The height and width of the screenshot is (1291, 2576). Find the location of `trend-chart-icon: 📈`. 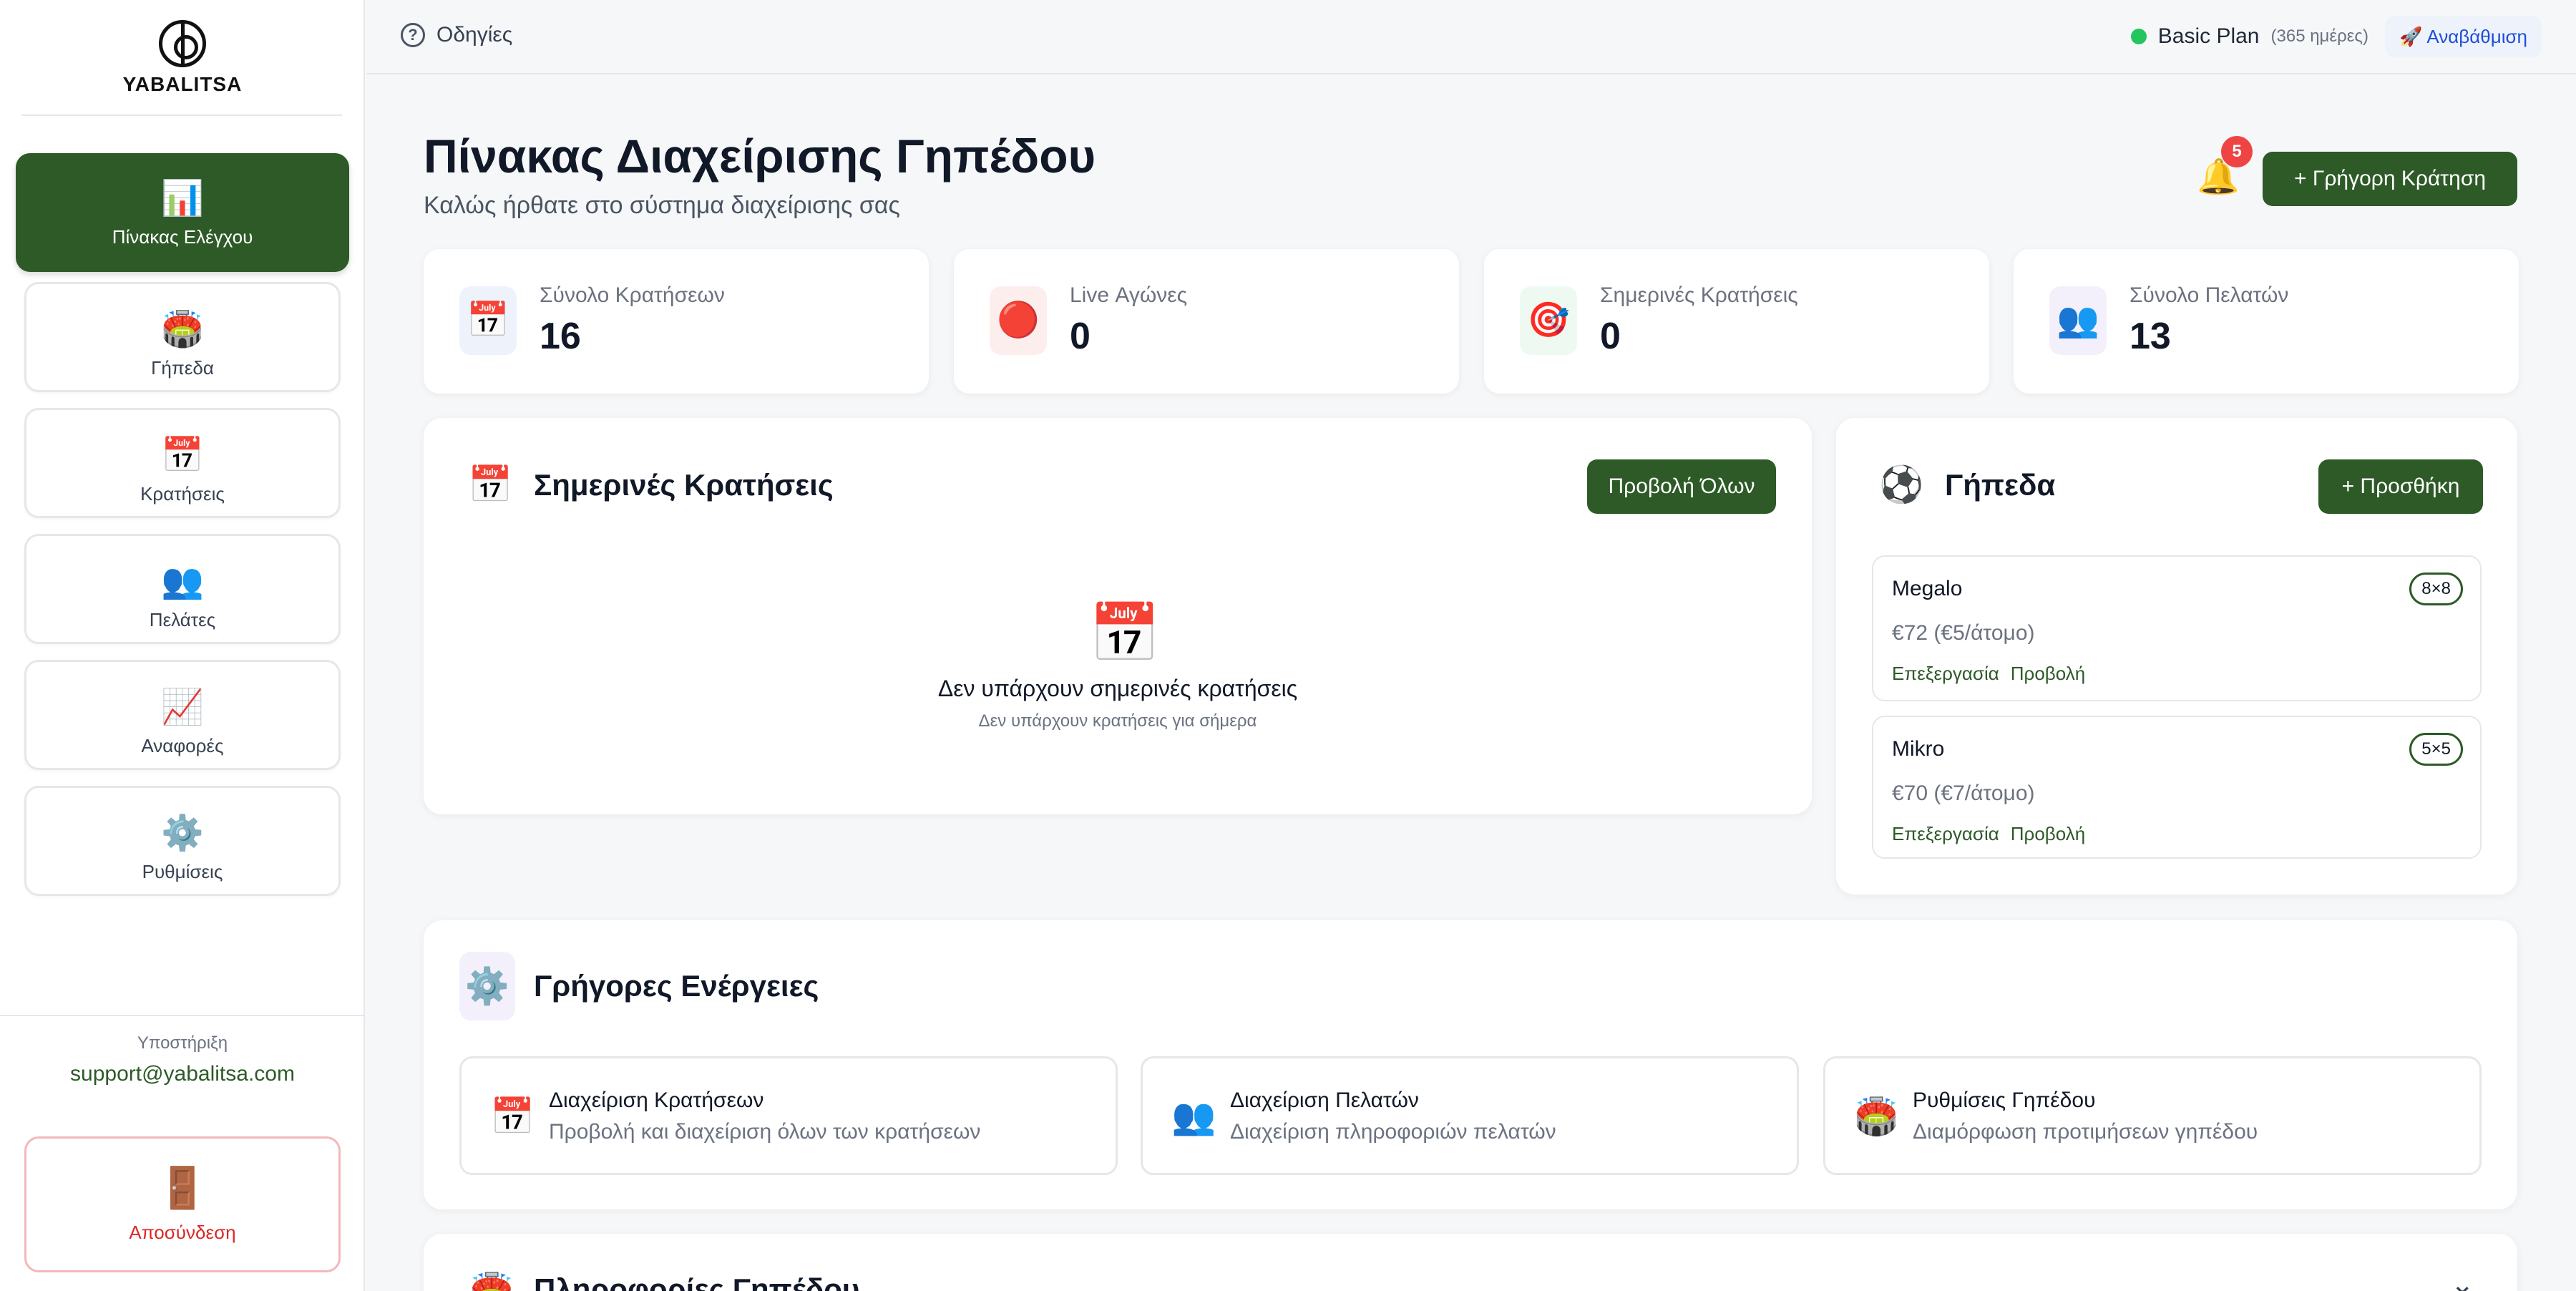

trend-chart-icon: 📈 is located at coordinates (182, 707).